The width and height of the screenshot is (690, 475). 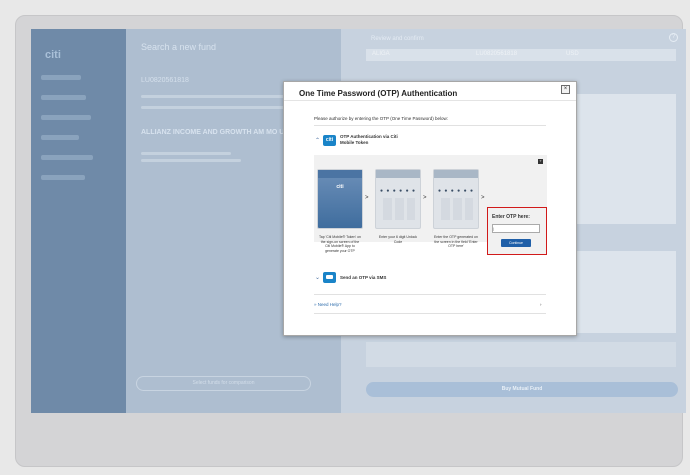 What do you see at coordinates (78, 221) in the screenshot?
I see `side-nav: citi` at bounding box center [78, 221].